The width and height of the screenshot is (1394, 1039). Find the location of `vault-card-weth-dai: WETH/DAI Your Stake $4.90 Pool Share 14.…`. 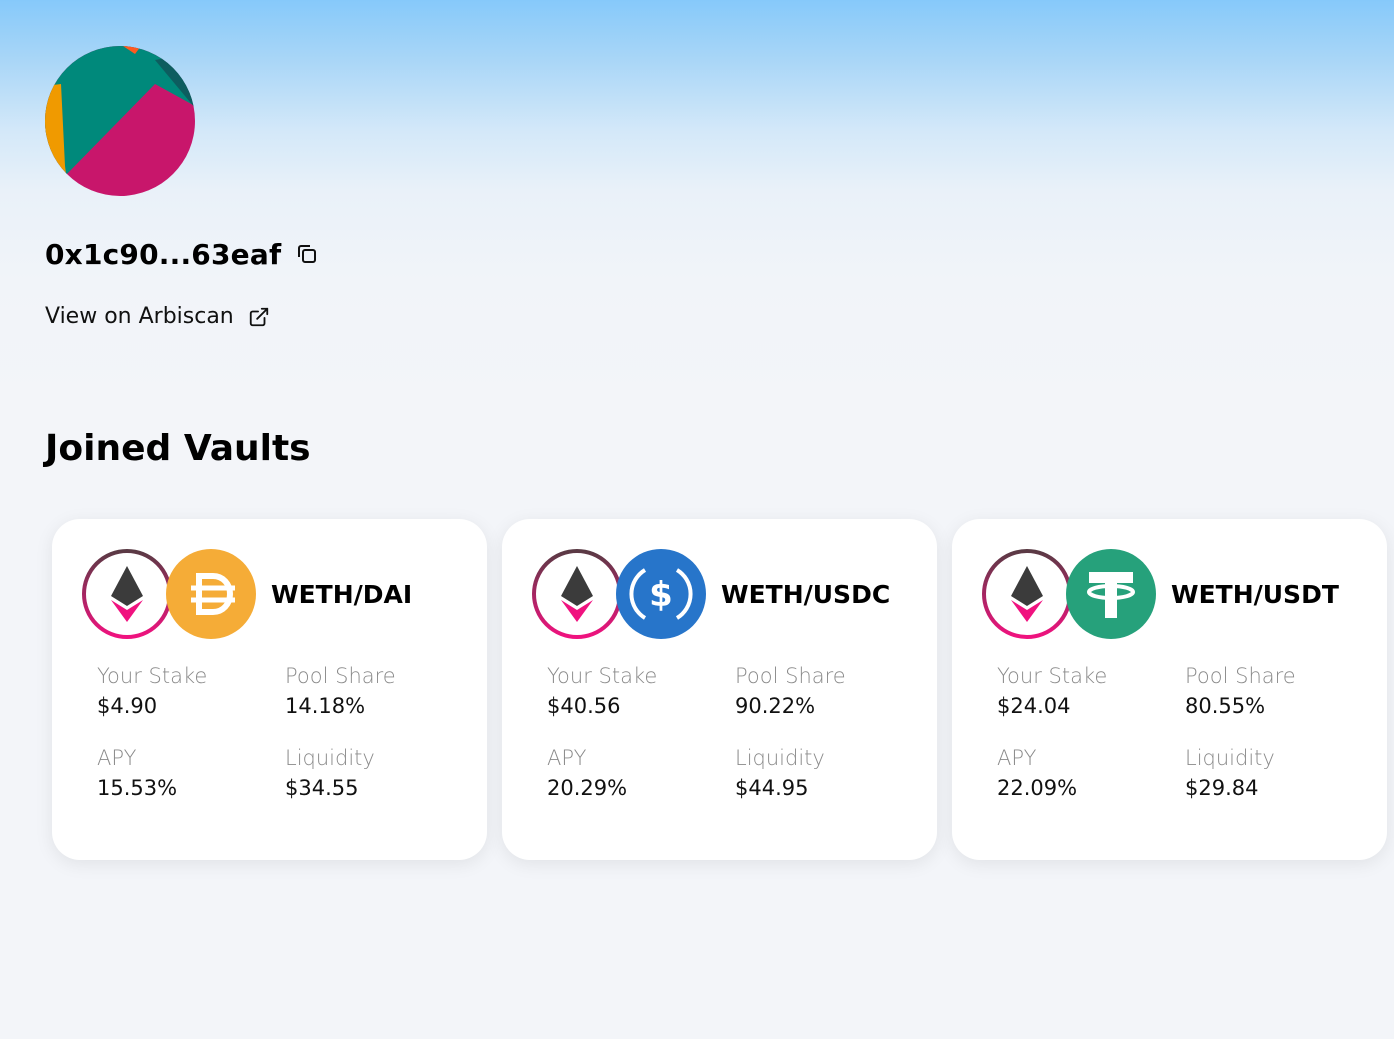

vault-card-weth-dai: WETH/DAI Your Stake $4.90 Pool Share 14.… is located at coordinates (269, 689).